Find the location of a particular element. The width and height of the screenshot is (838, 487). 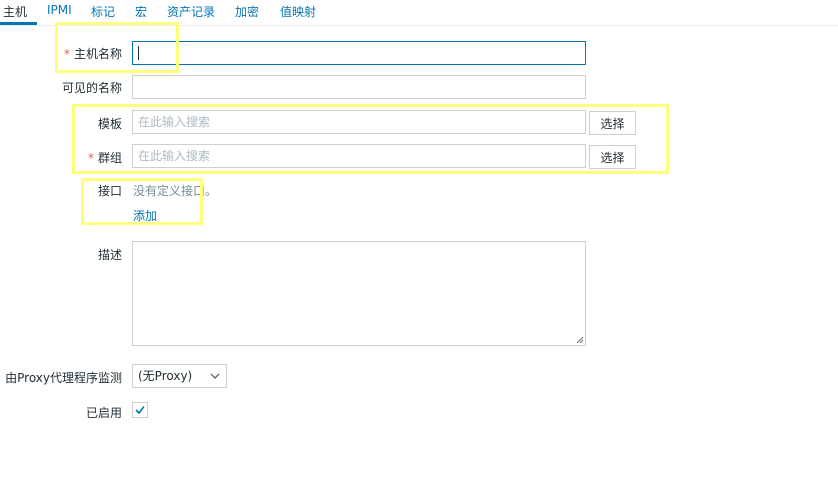

proxy-select: (无Proxy) is located at coordinates (179, 376).